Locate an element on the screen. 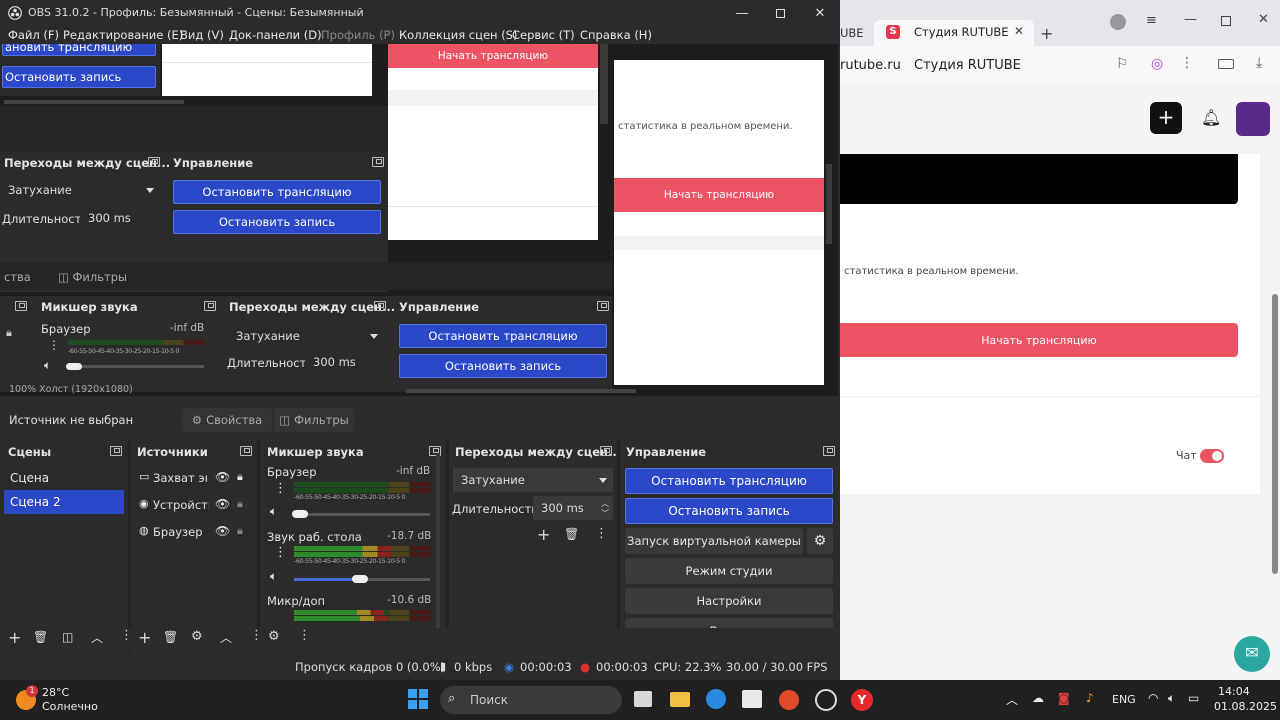 This screenshot has width=1280, height=720. browser-address-bar: rutube.ru Студия RUTUBE ⚐ ◎ ⋮ ⤓ is located at coordinates (1060, 65).